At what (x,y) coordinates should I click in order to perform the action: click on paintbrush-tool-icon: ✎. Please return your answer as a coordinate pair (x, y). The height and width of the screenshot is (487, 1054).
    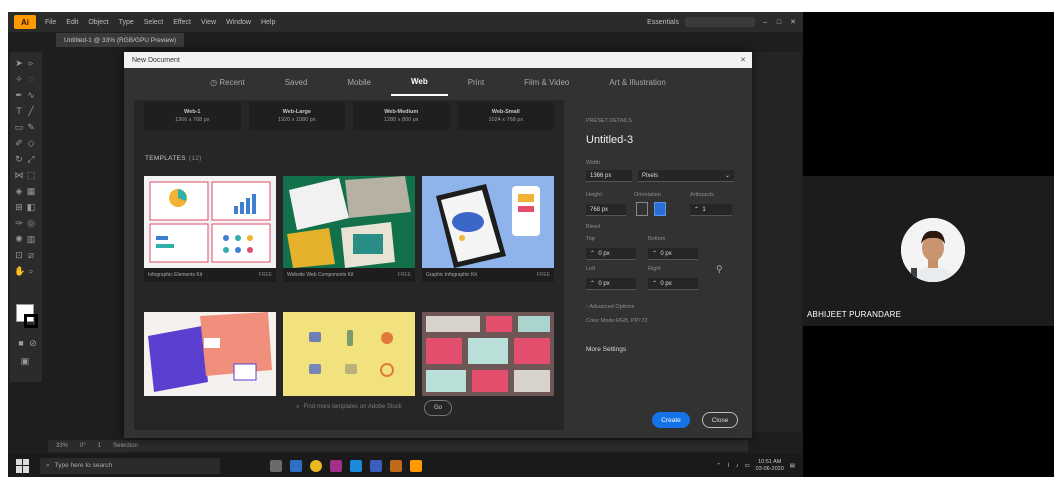
    Looking at the image, I should click on (31, 127).